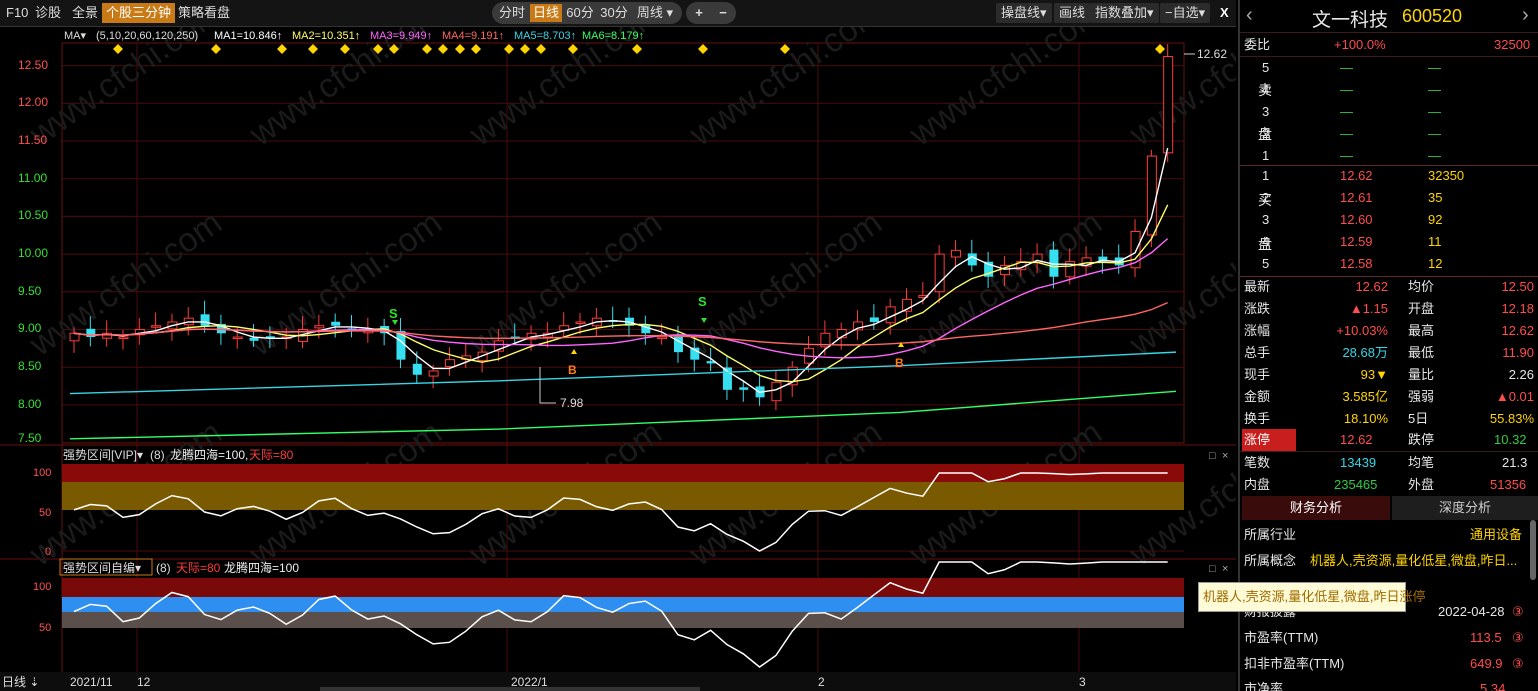 This screenshot has width=1538, height=691. What do you see at coordinates (1389, 156) in the screenshot?
I see `sell-level-row: 1 — —` at bounding box center [1389, 156].